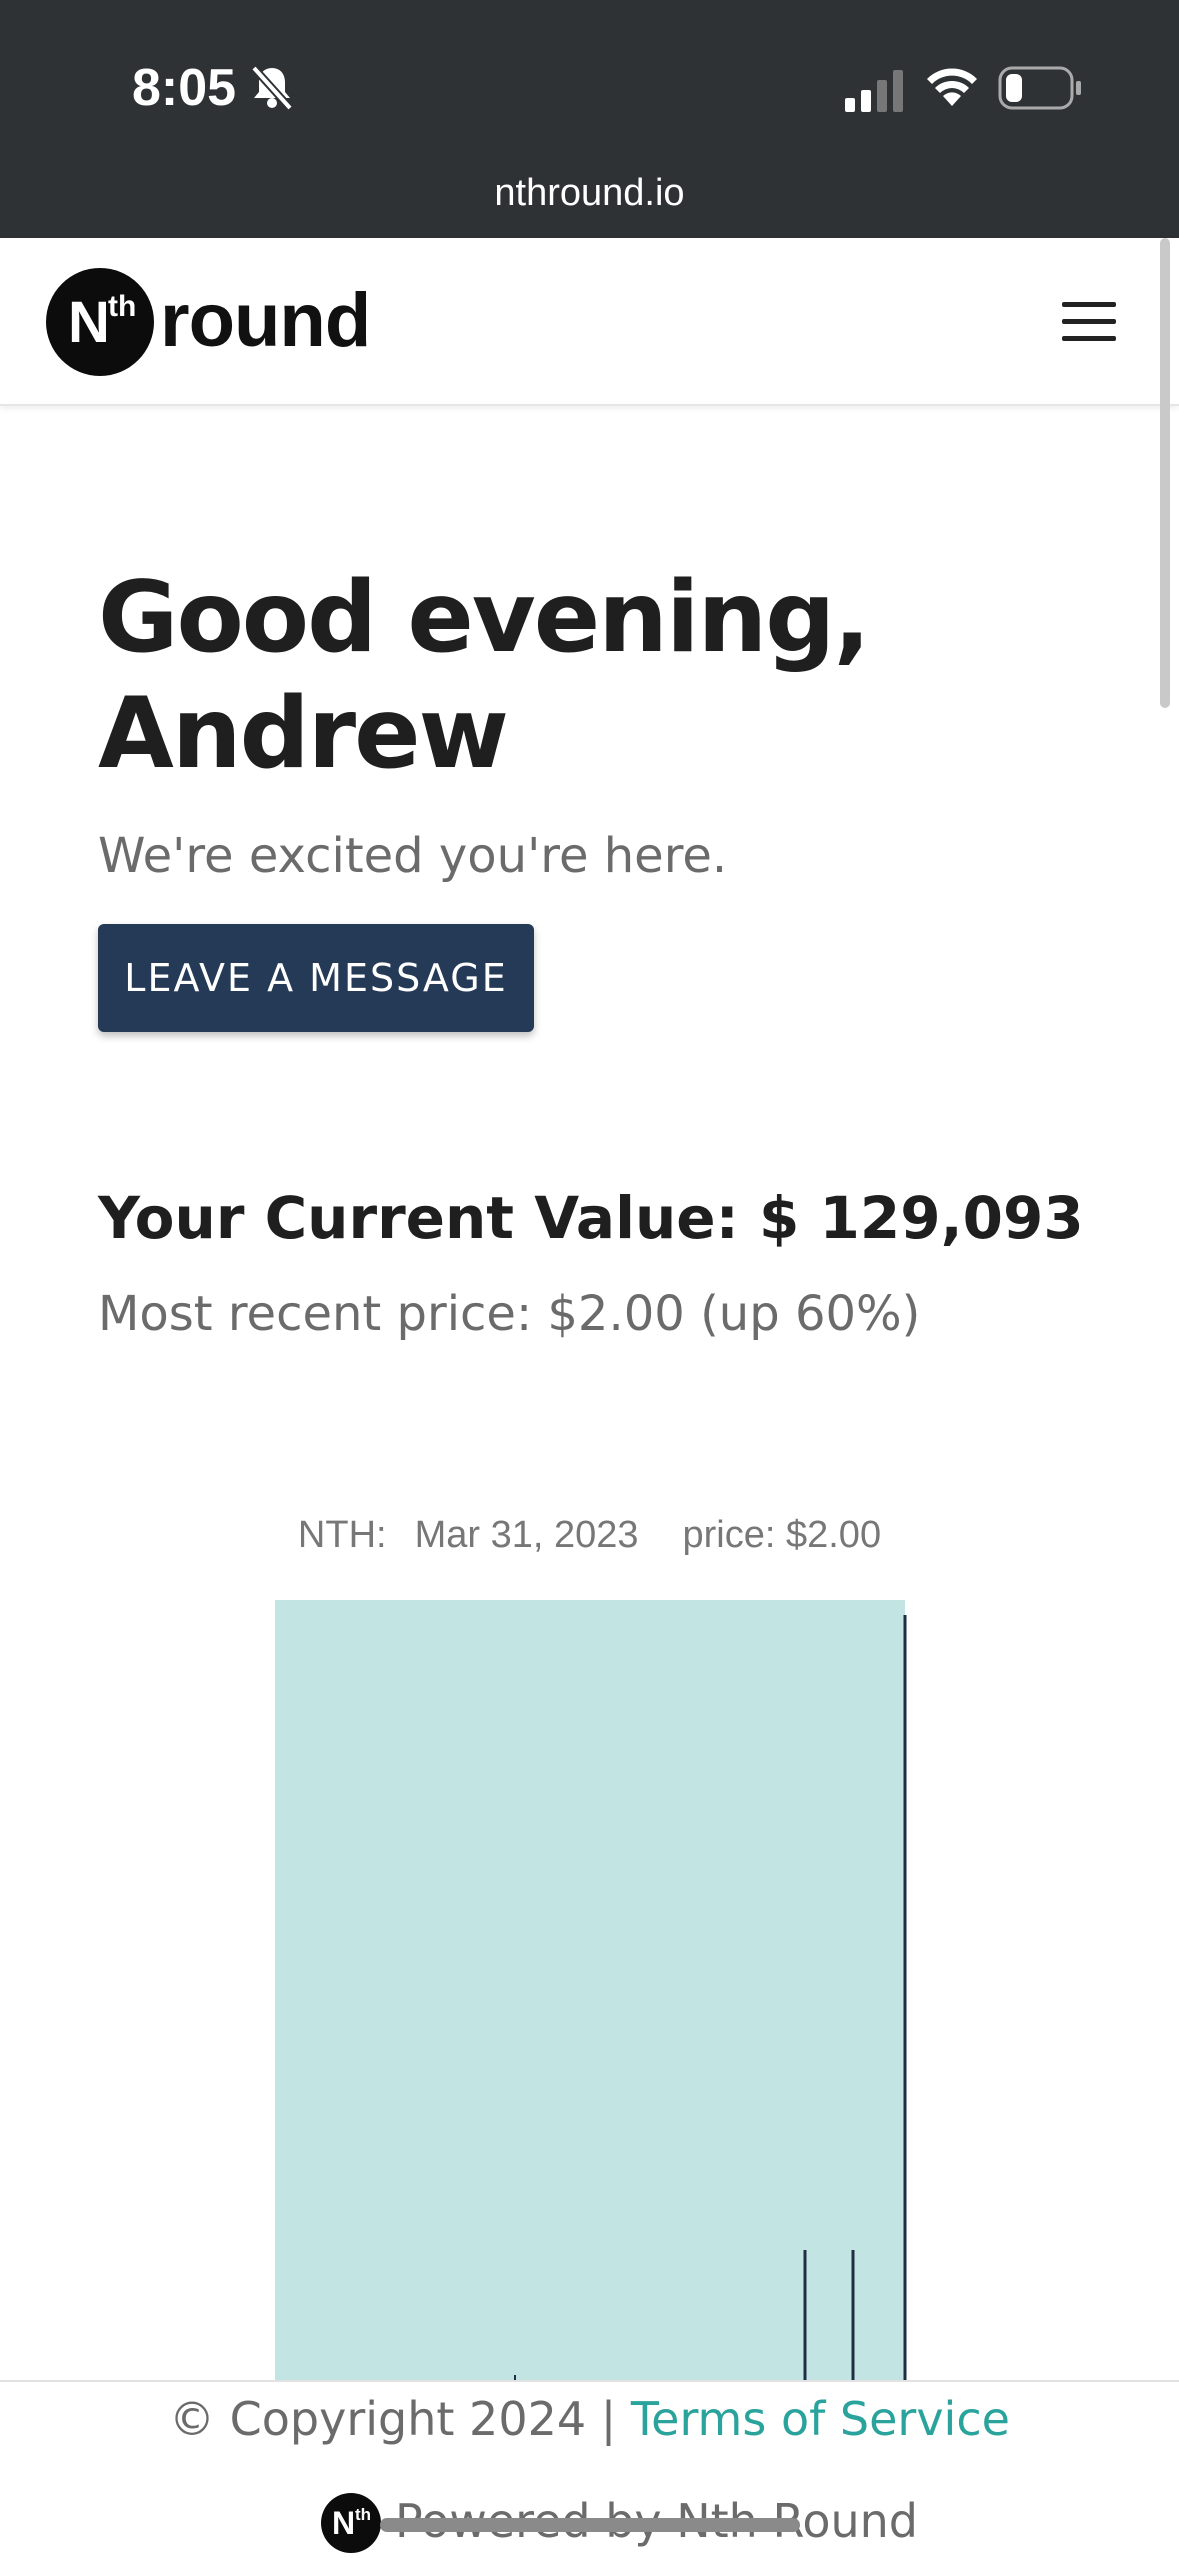  What do you see at coordinates (526, 1535) in the screenshot?
I see `tooltip-date: Mar 31, 2023` at bounding box center [526, 1535].